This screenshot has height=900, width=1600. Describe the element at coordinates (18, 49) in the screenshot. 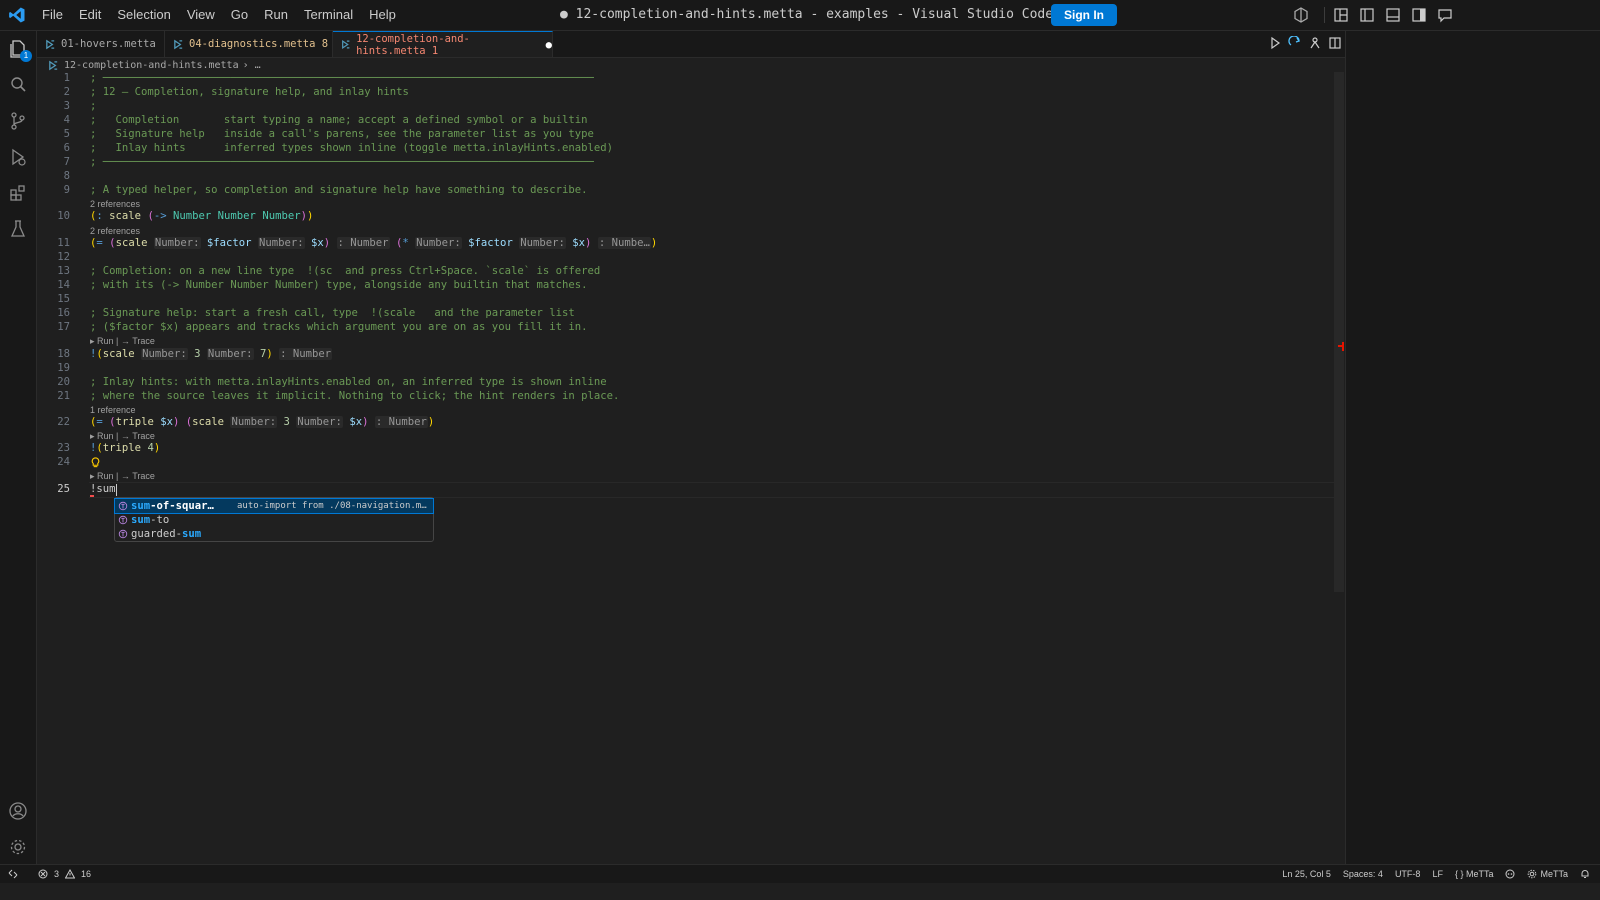

I see `explorer-button: 1` at that location.